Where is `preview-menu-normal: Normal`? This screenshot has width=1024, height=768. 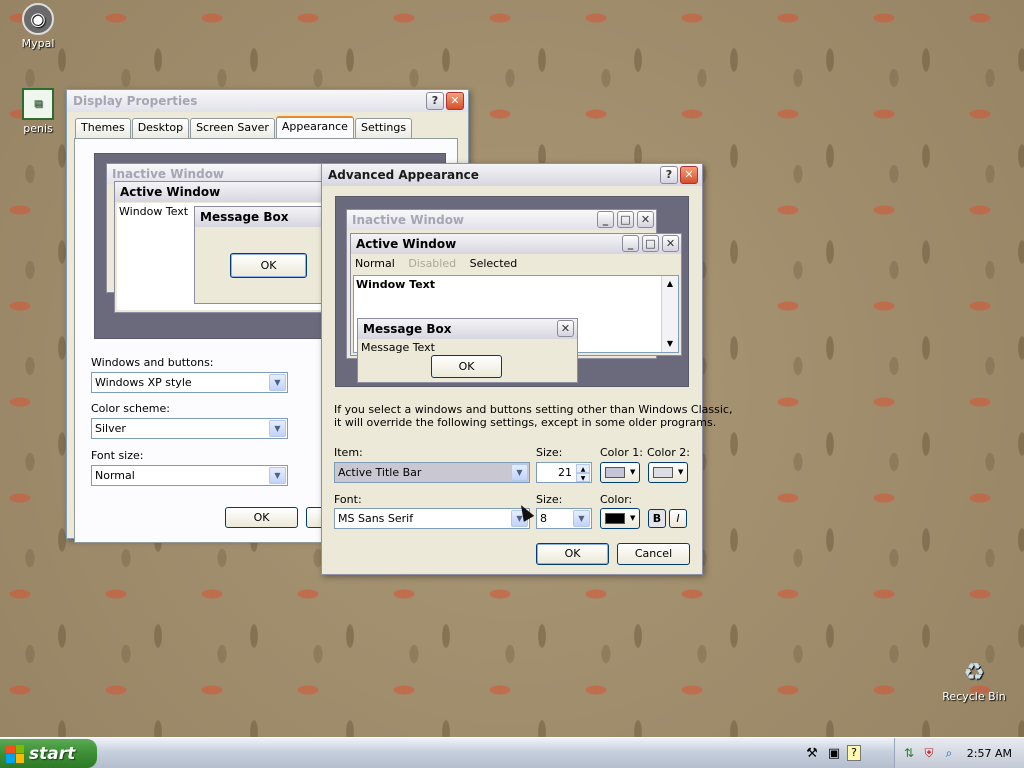 preview-menu-normal: Normal is located at coordinates (375, 263).